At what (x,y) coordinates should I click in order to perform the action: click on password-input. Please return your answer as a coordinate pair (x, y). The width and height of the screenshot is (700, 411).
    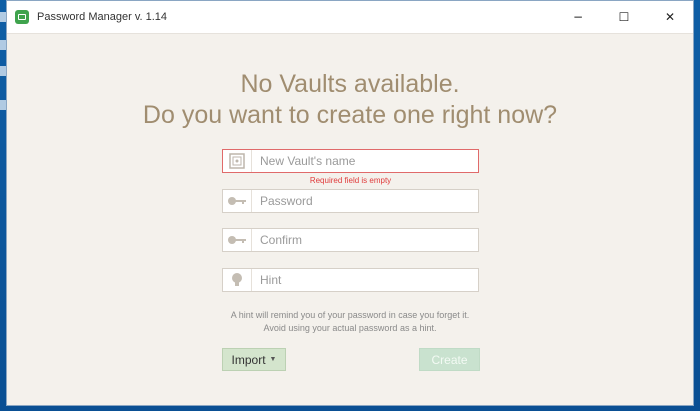
    Looking at the image, I should click on (365, 201).